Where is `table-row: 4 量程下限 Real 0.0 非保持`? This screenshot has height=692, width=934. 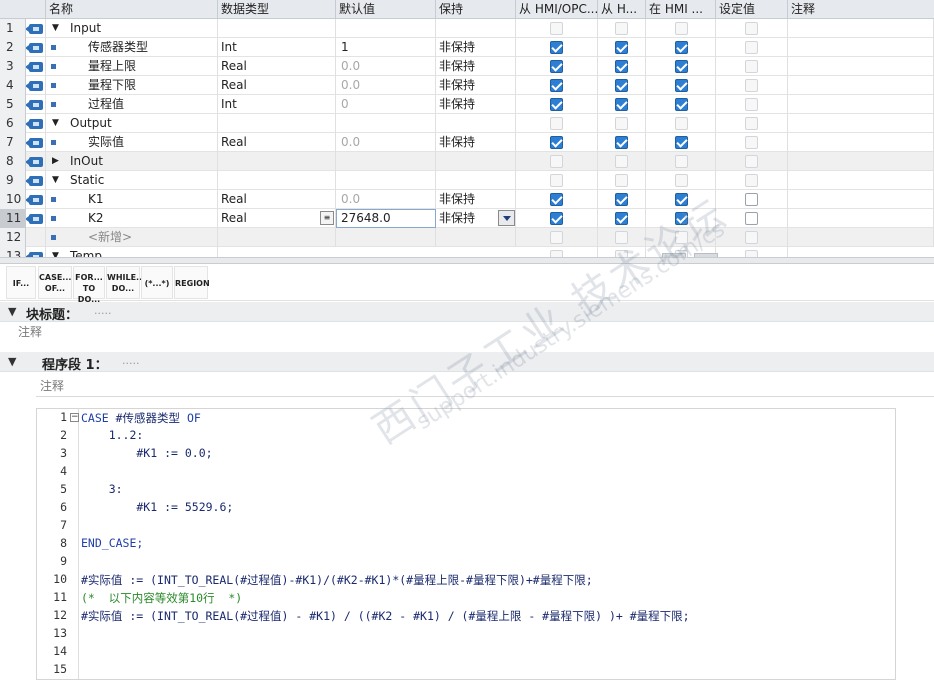
table-row: 4 量程下限 Real 0.0 非保持 is located at coordinates (467, 85).